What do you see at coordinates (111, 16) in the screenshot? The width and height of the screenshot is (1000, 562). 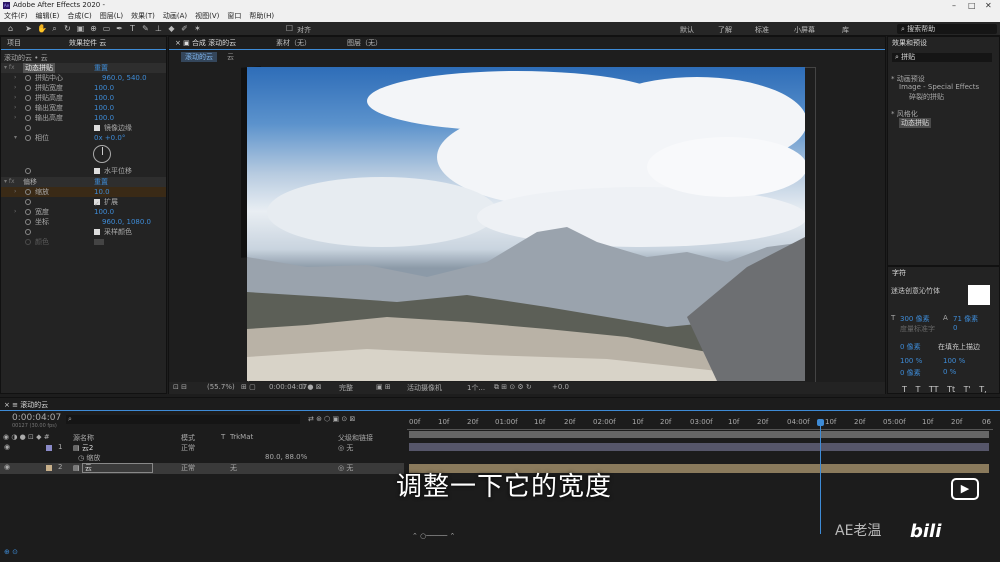 I see `menu-layer: 图层(L)` at bounding box center [111, 16].